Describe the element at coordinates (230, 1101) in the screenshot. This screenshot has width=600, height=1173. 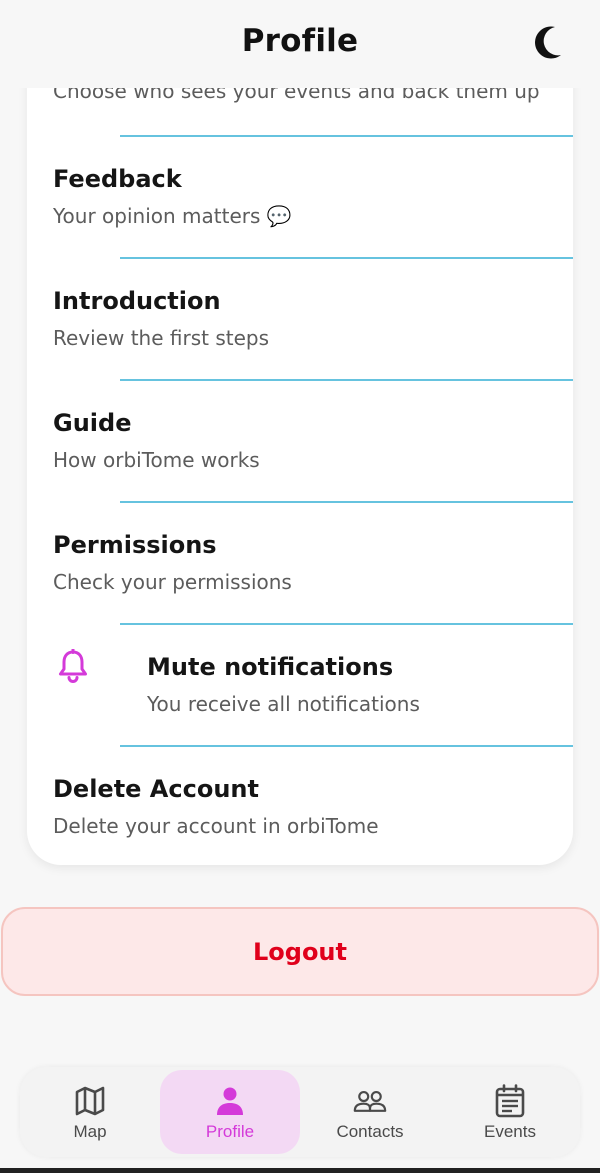
I see `user-icon` at that location.